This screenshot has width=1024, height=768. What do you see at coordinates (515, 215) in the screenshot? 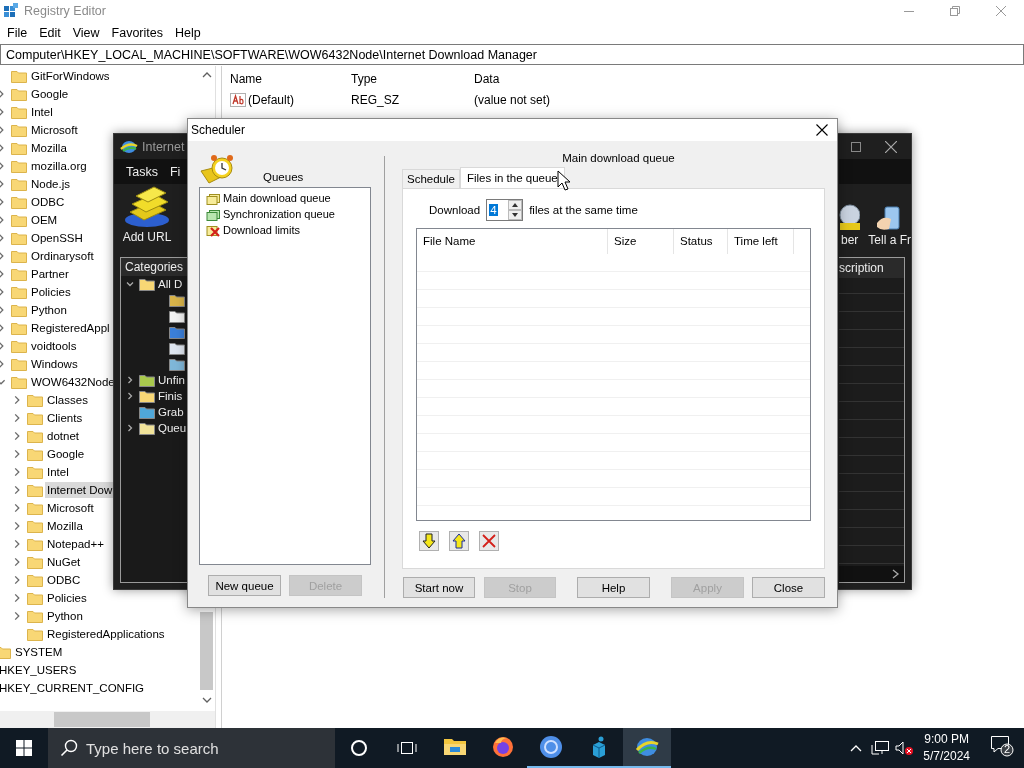
I see `spin-down-icon` at bounding box center [515, 215].